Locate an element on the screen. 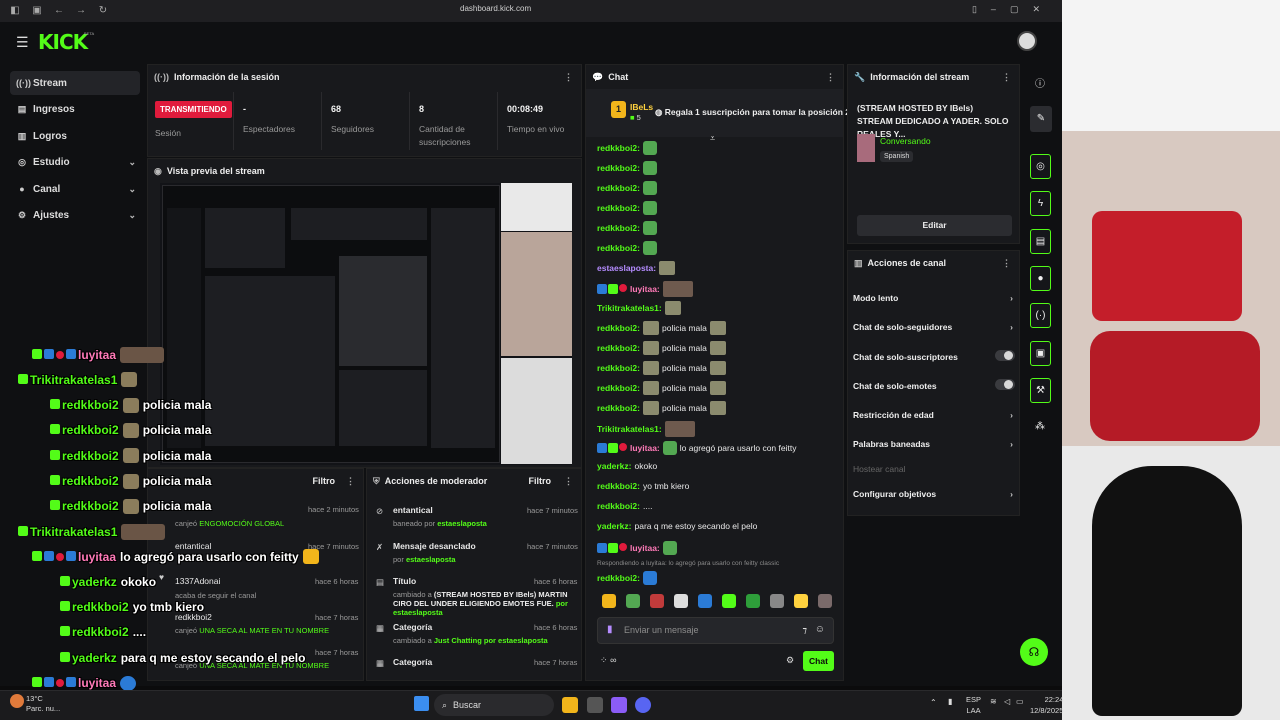 This screenshot has height=720, width=1280. document-icon: ▤ is located at coordinates (1040, 241).